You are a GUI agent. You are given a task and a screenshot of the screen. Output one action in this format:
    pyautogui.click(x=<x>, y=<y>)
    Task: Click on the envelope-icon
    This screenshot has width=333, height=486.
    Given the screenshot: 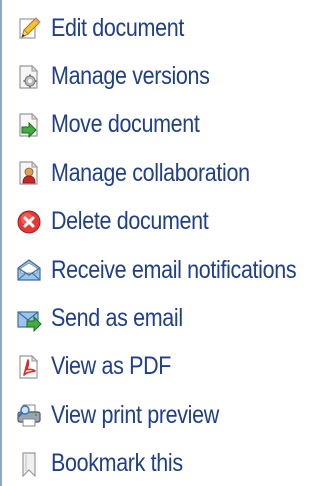 What is the action you would take?
    pyautogui.click(x=29, y=270)
    